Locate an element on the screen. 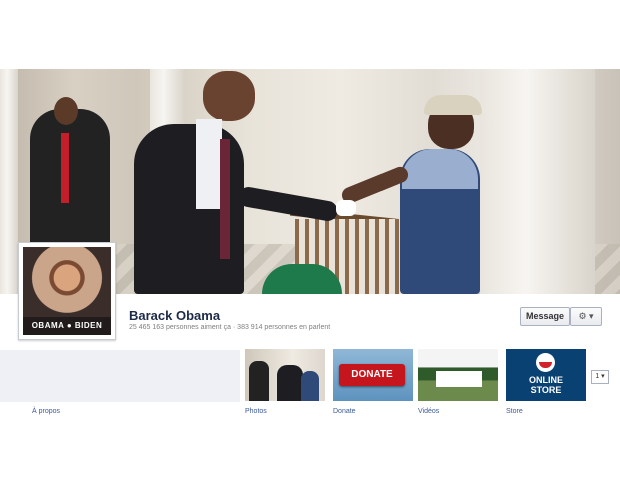 Image resolution: width=620 pixels, height=490 pixels. settings-dropdown-button: ⚙ ▾ is located at coordinates (586, 316).